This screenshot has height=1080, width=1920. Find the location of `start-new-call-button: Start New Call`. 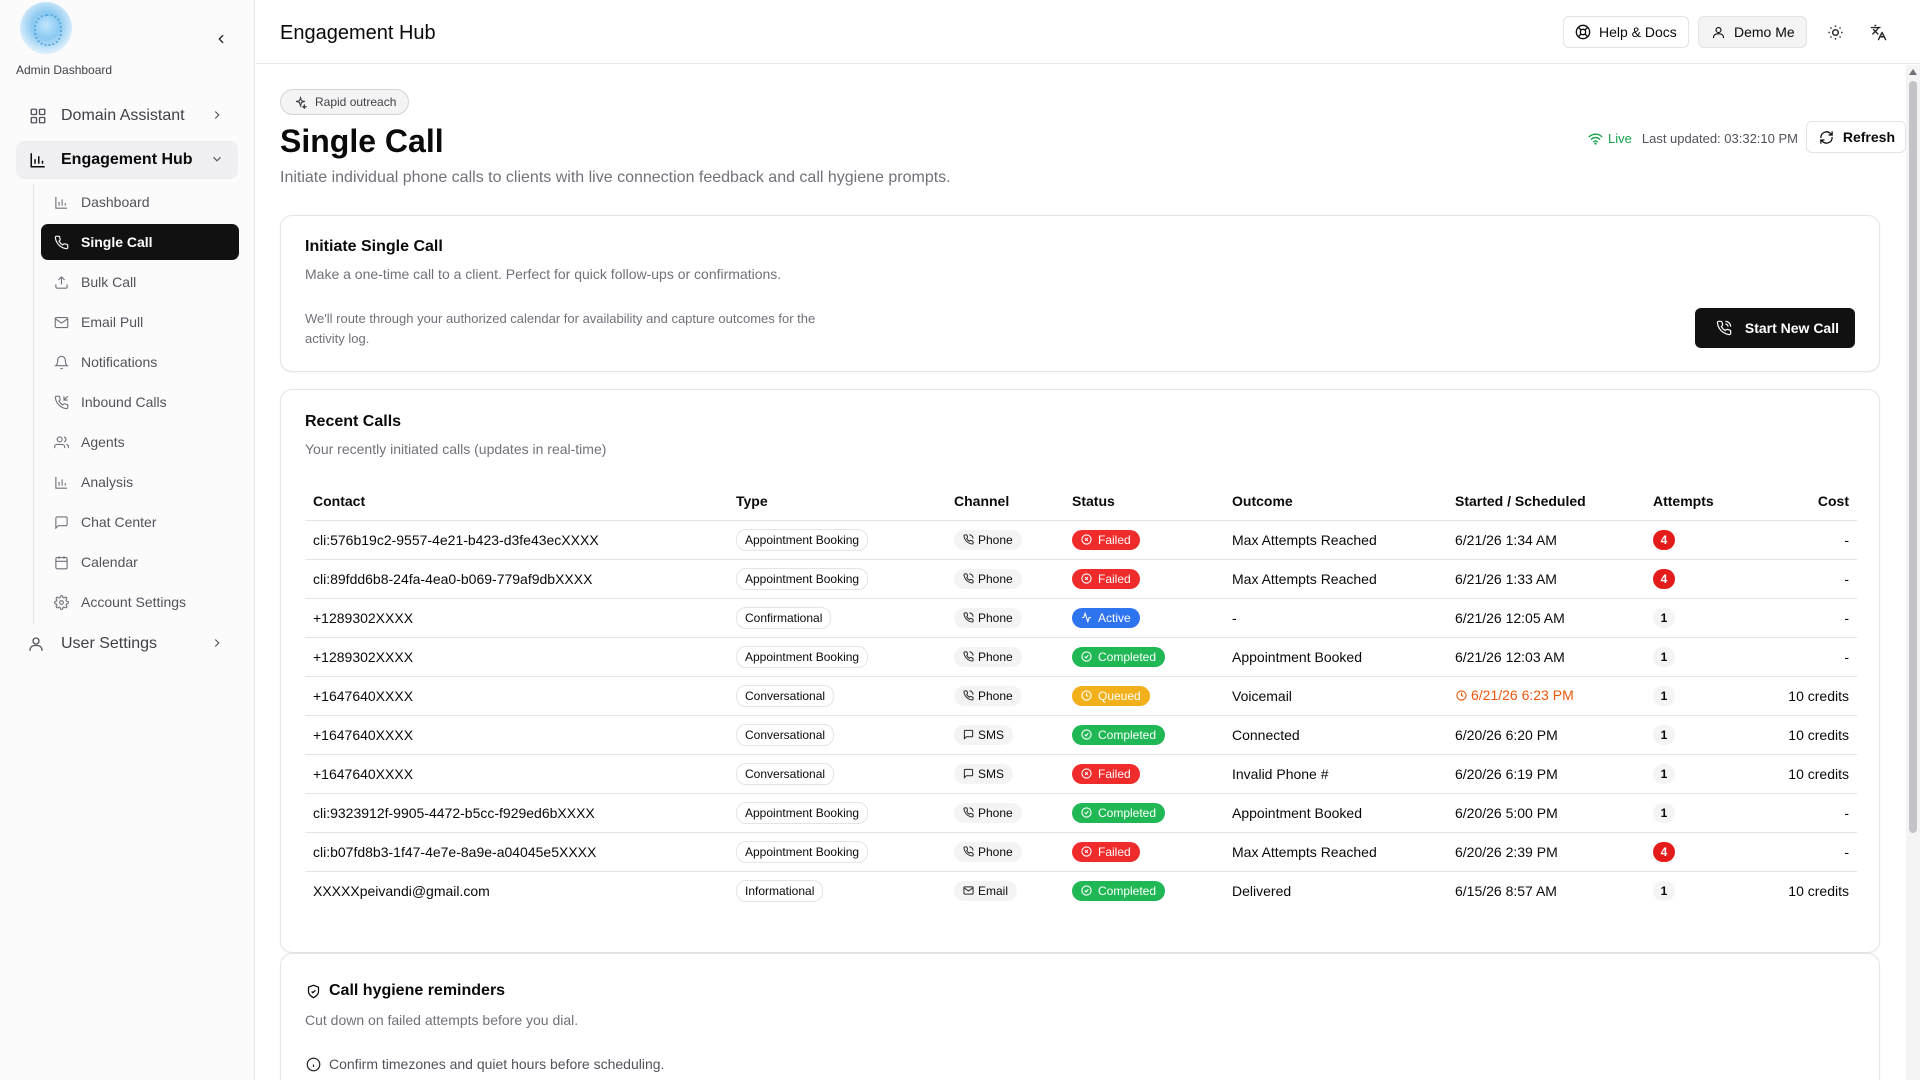

start-new-call-button: Start New Call is located at coordinates (1774, 328).